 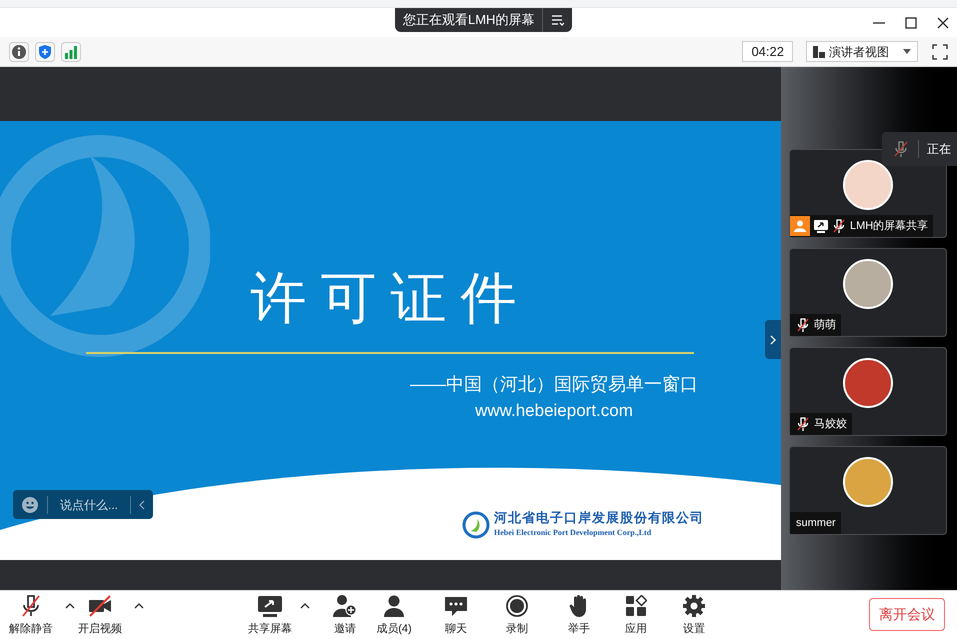 I want to click on chevron-right-icon, so click(x=773, y=339).